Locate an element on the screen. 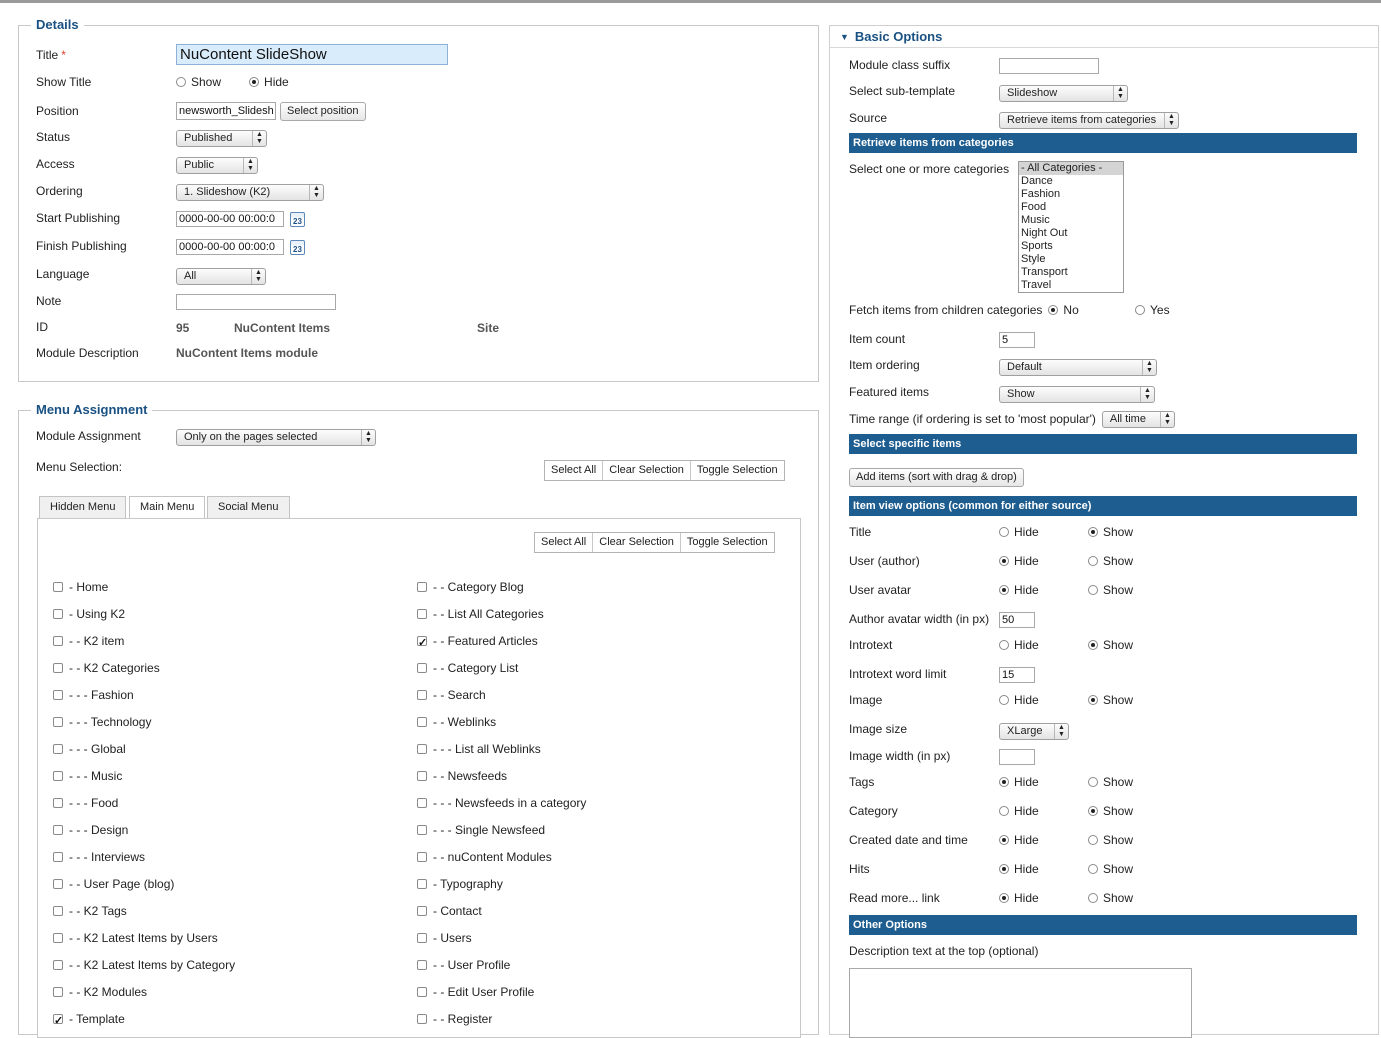 The image size is (1381, 1038). word-limit-input is located at coordinates (1017, 675).